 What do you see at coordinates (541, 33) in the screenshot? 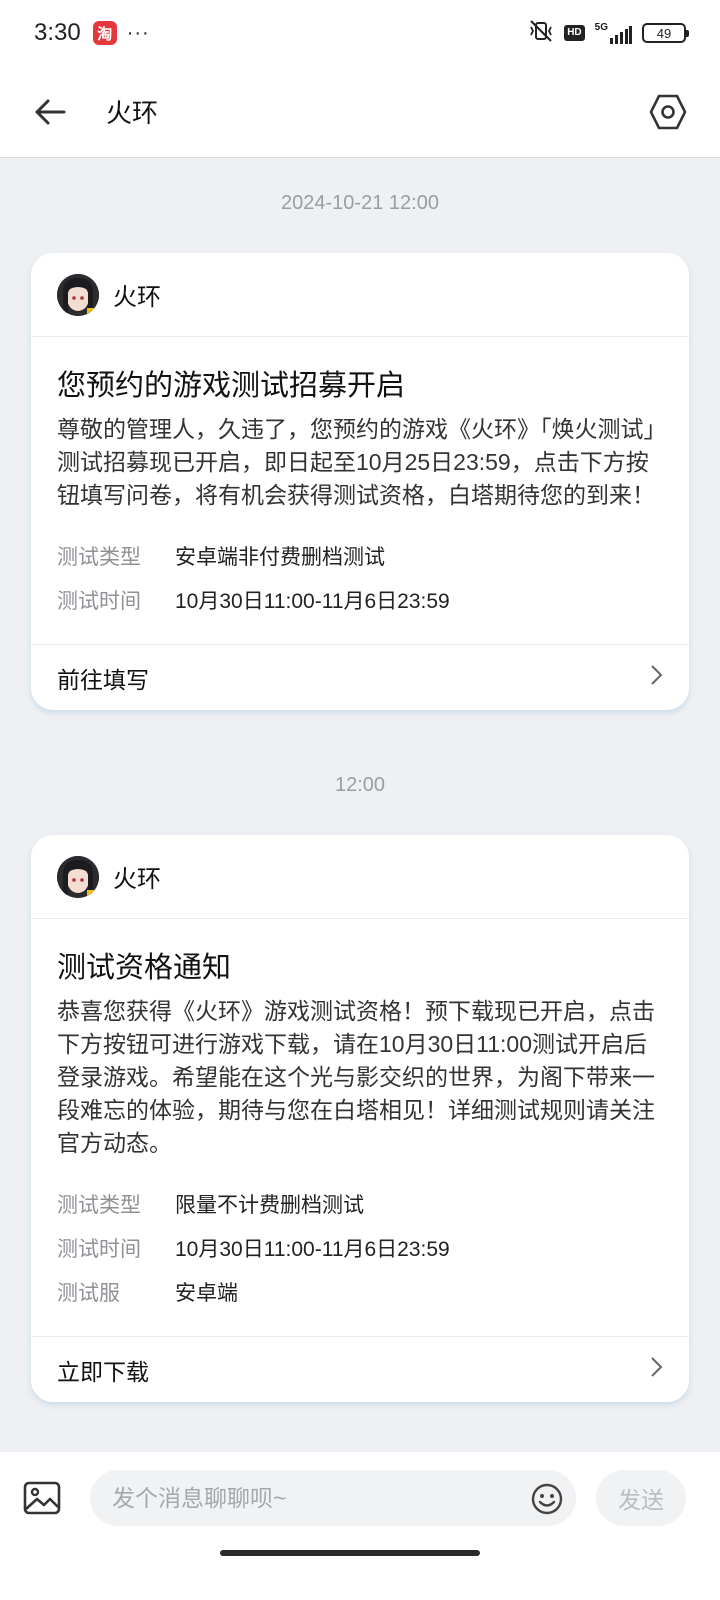
I see `vibrate-off-icon` at bounding box center [541, 33].